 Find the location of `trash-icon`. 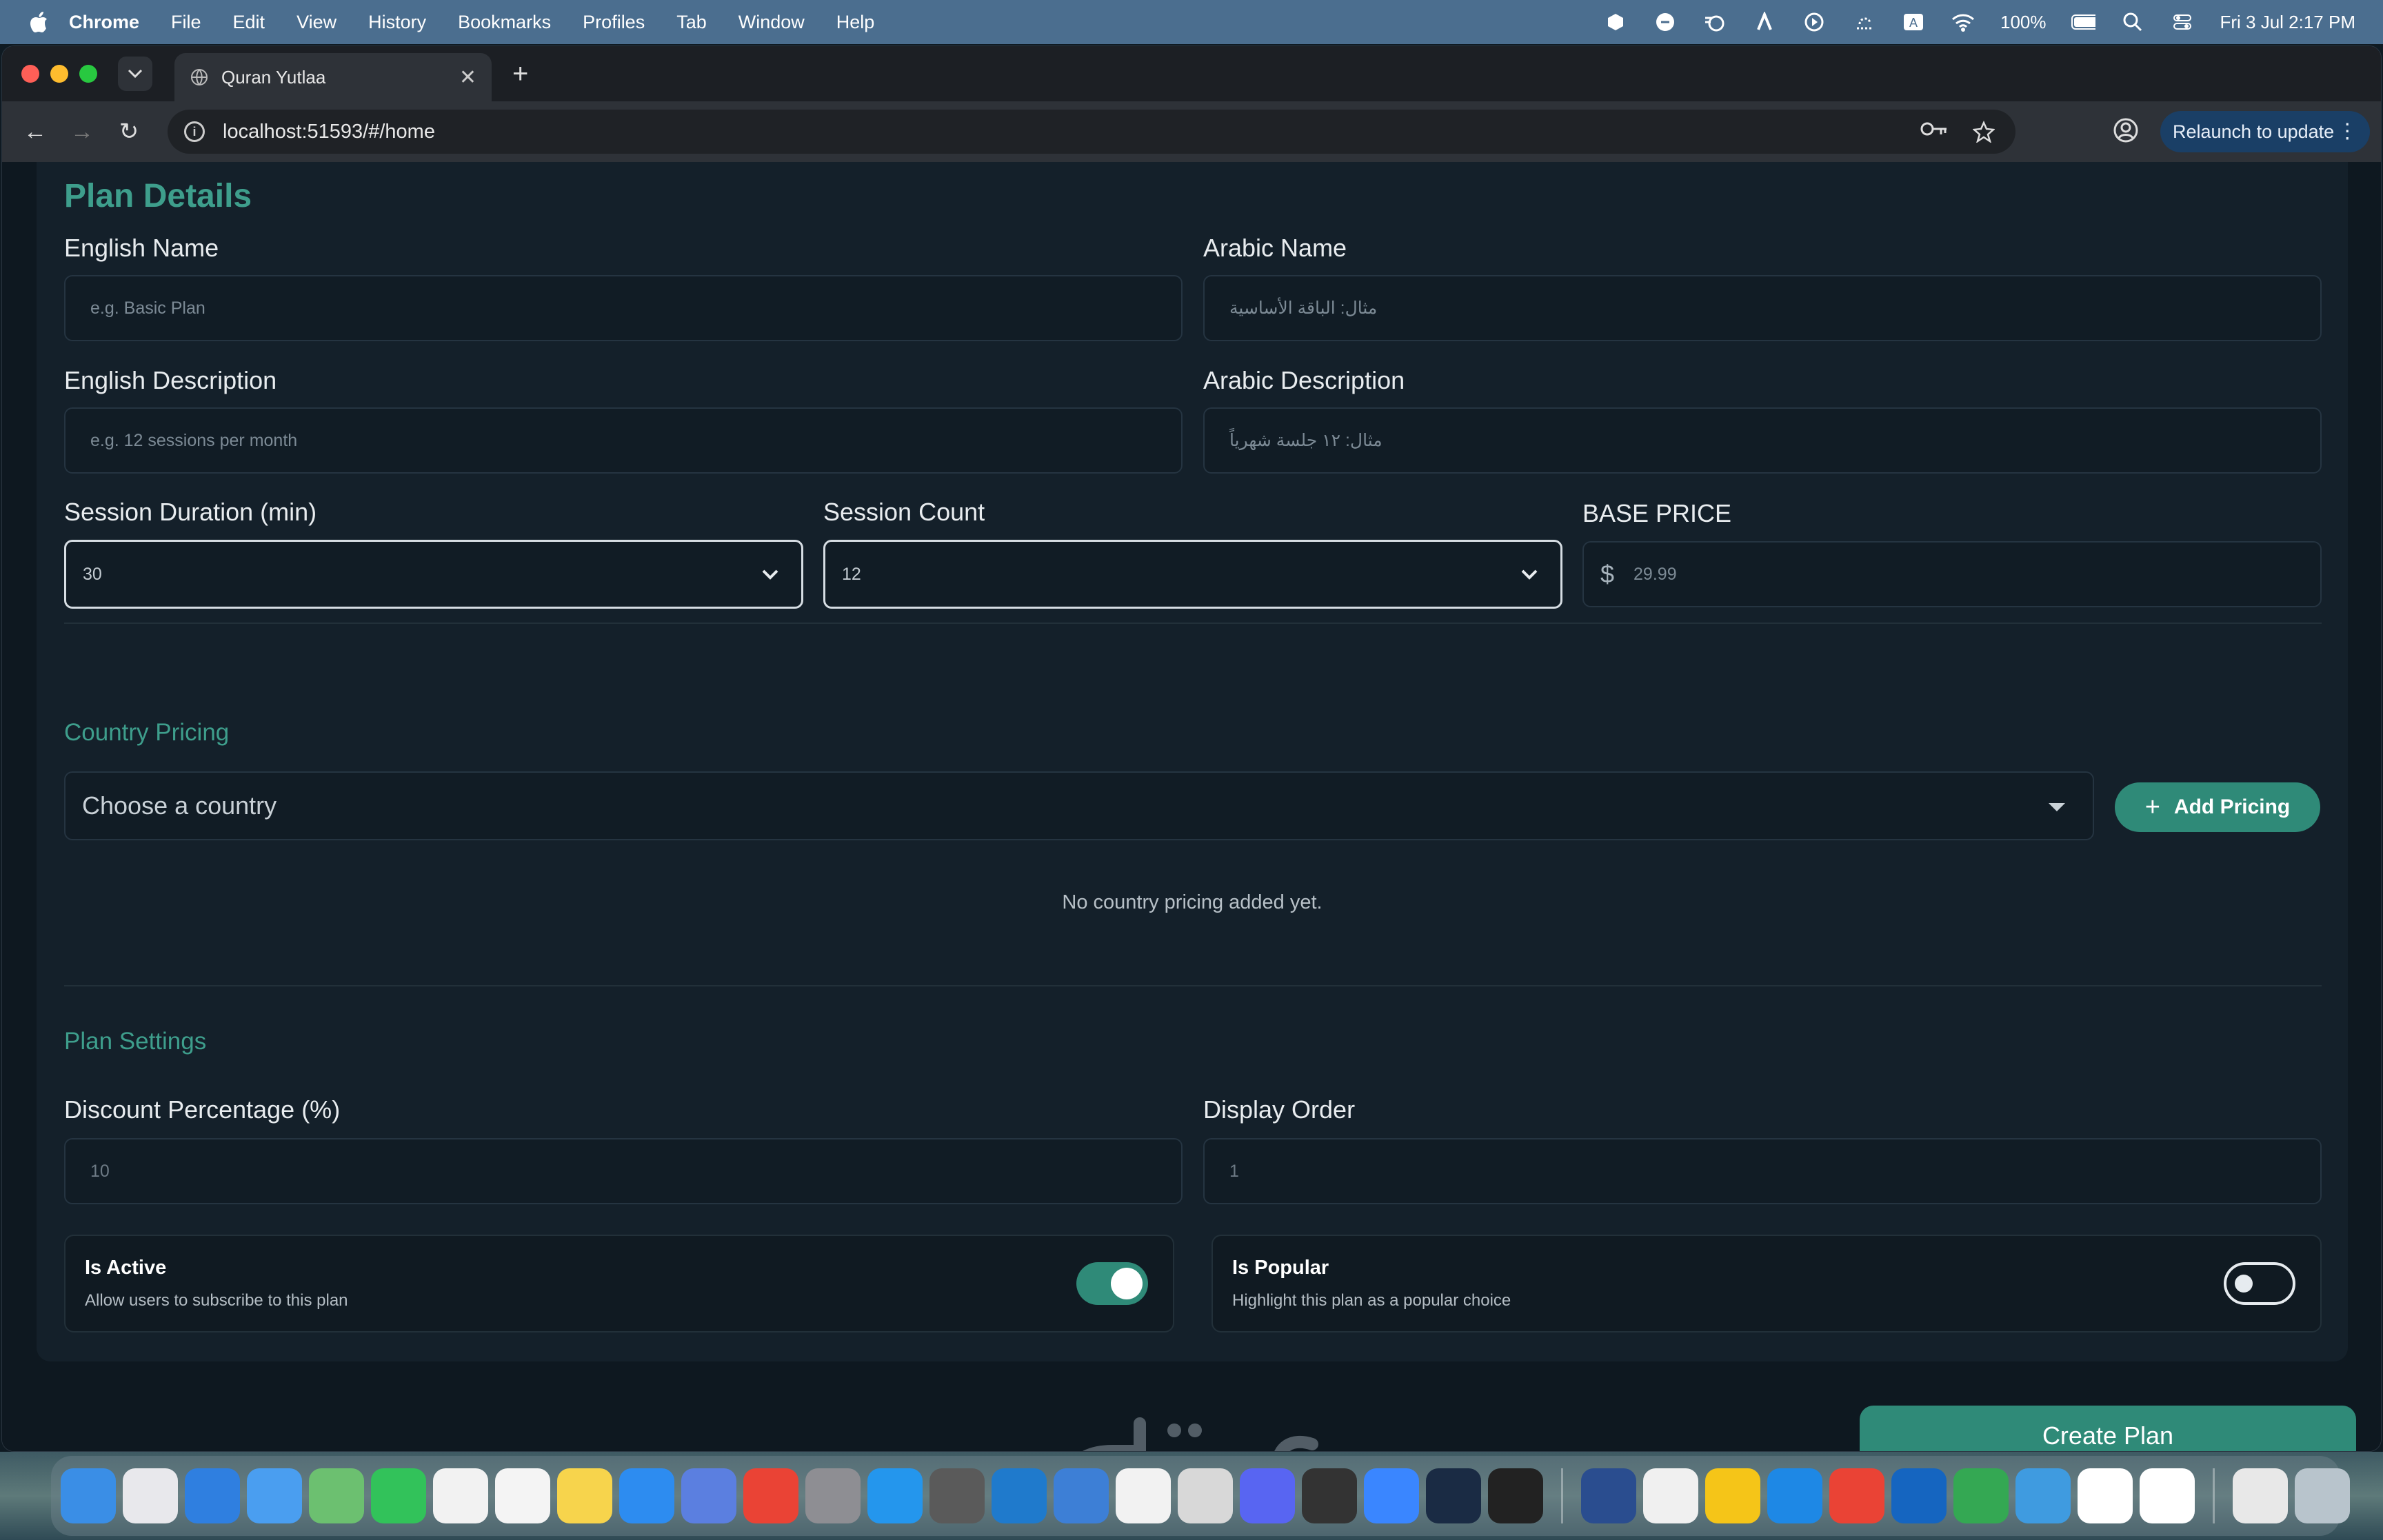

trash-icon is located at coordinates (2322, 1496).